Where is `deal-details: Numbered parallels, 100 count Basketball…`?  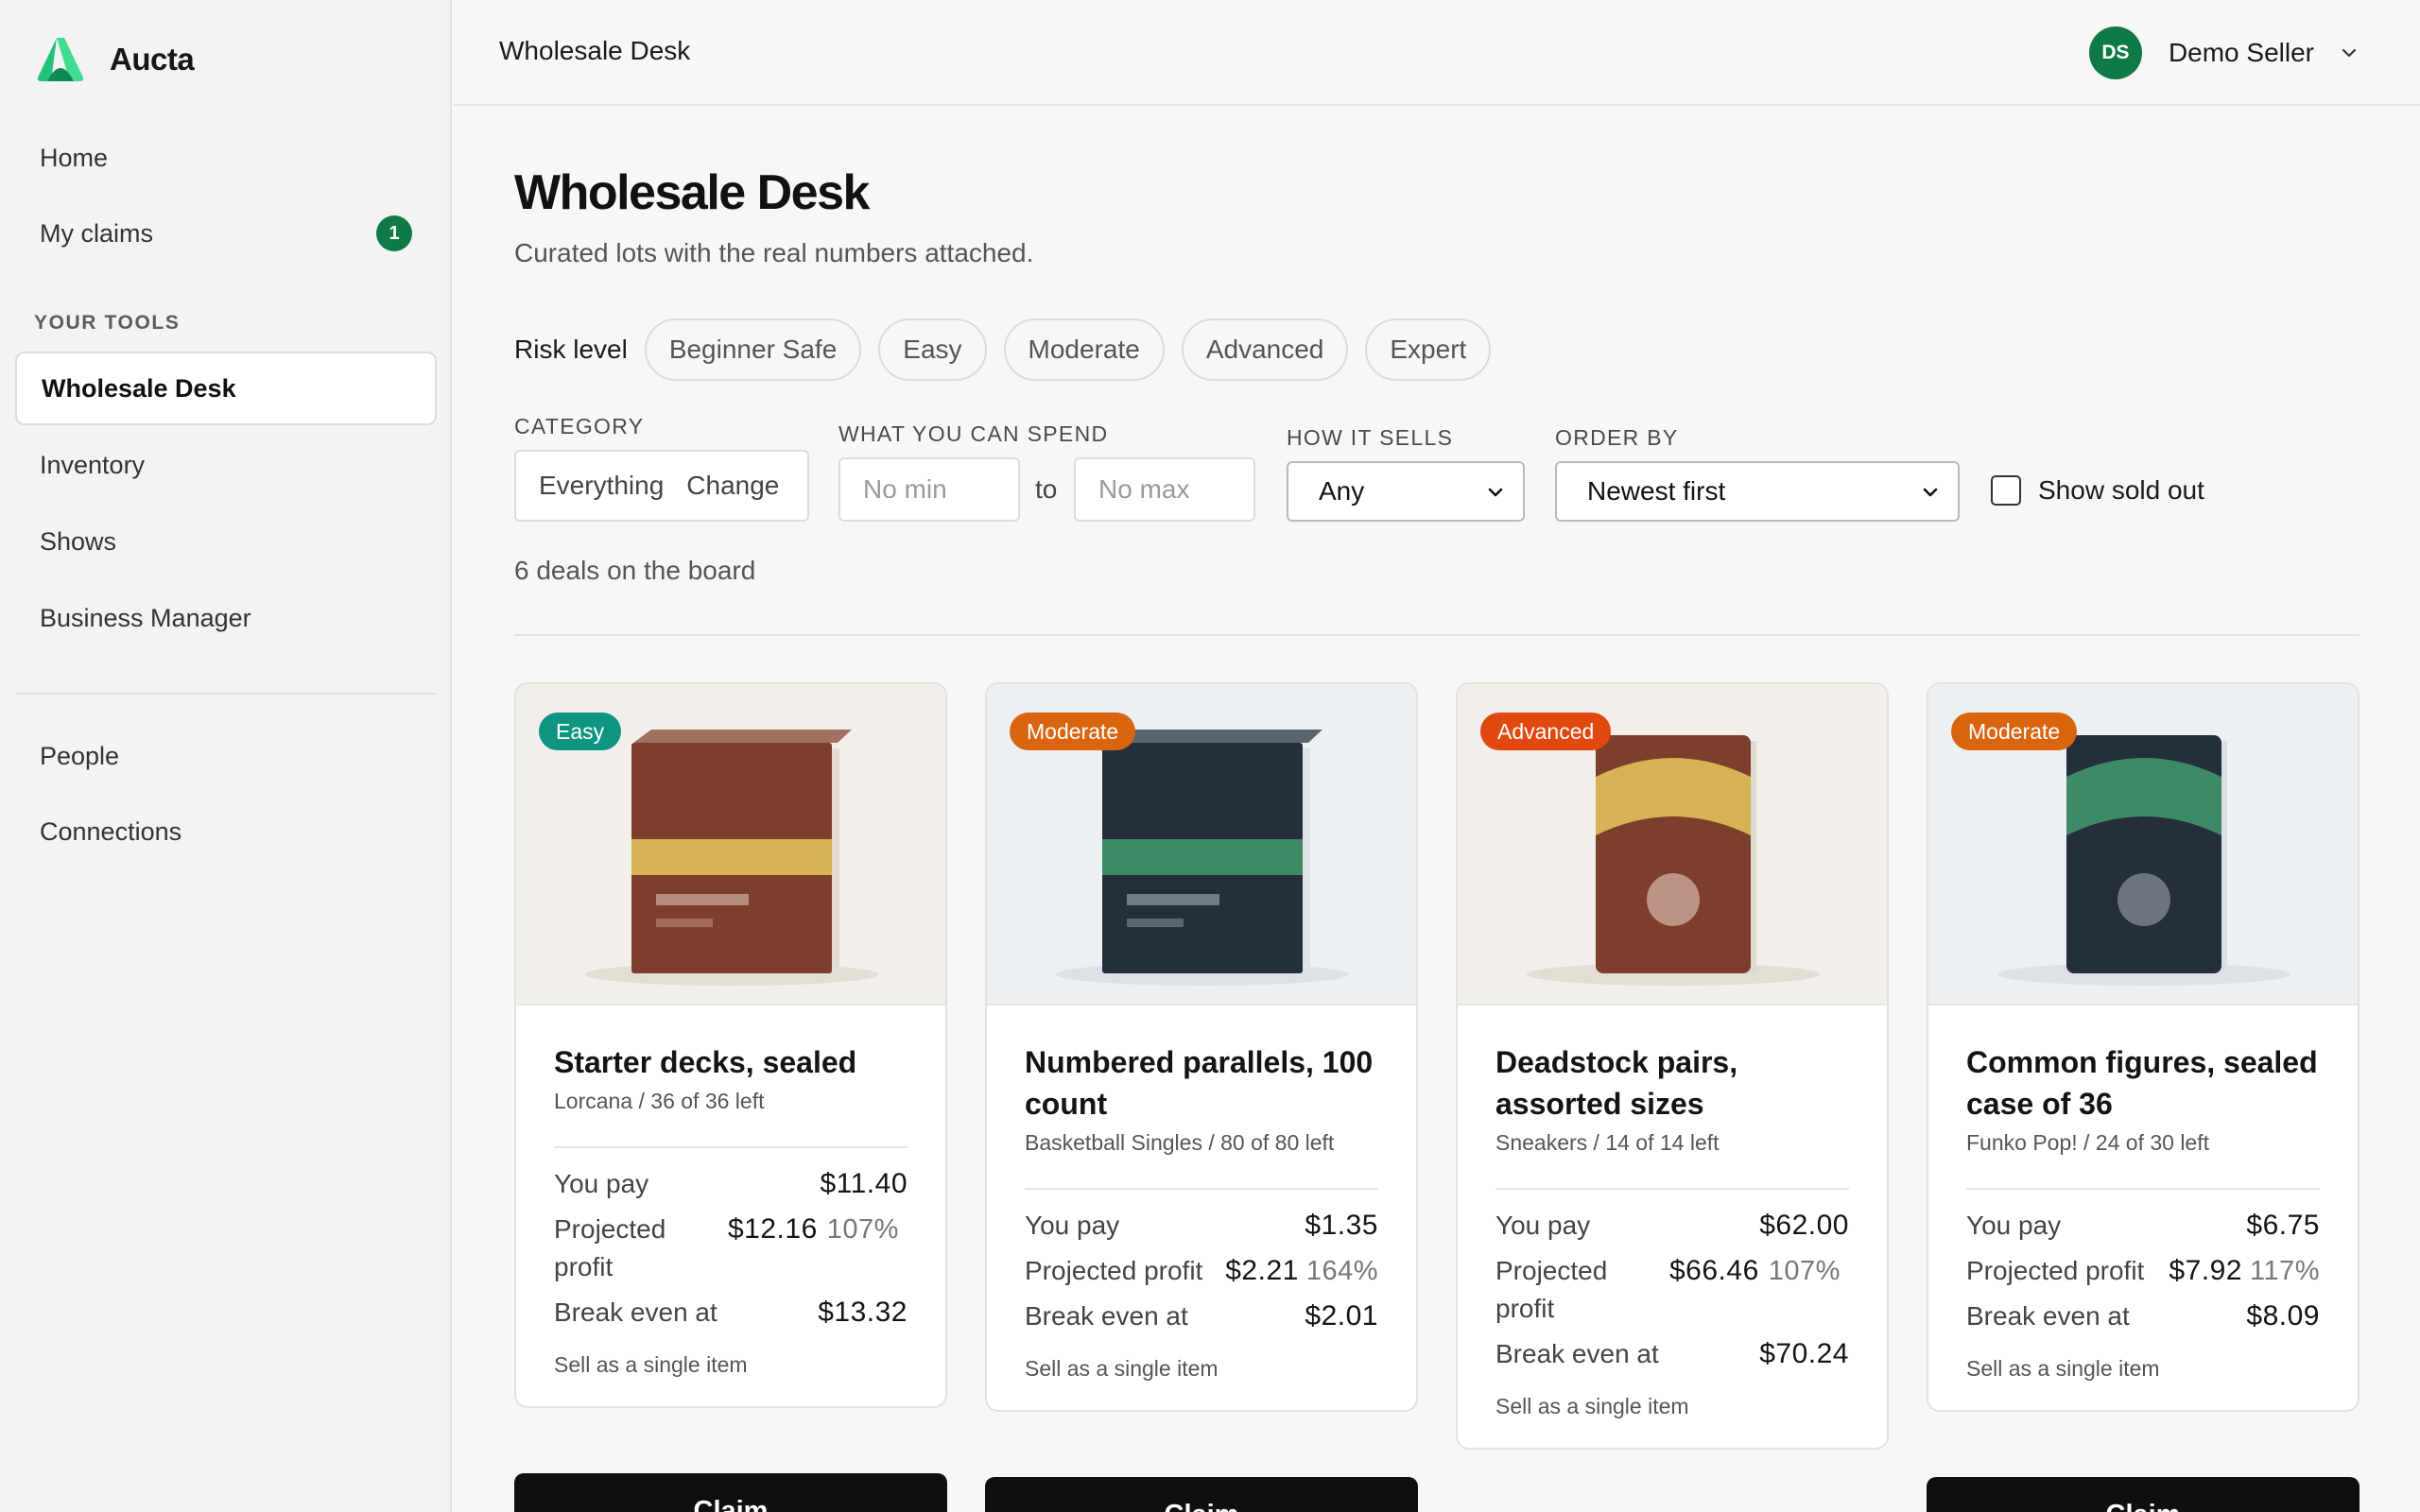 deal-details: Numbered parallels, 100 count Basketball… is located at coordinates (1201, 1207).